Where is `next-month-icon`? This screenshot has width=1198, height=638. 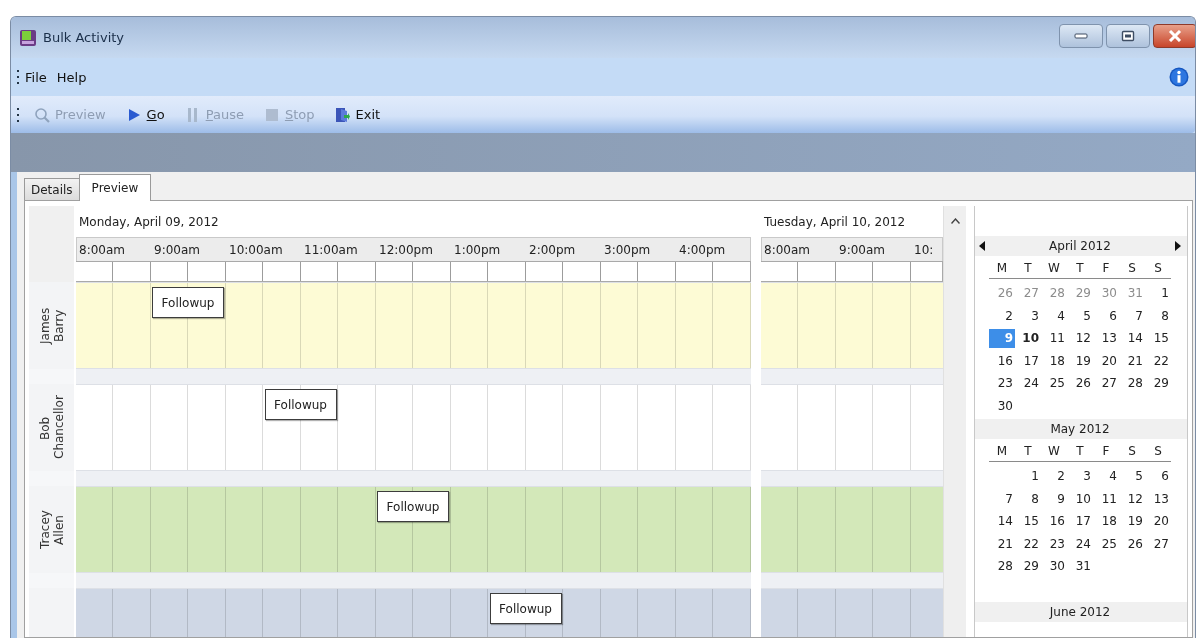 next-month-icon is located at coordinates (1178, 246).